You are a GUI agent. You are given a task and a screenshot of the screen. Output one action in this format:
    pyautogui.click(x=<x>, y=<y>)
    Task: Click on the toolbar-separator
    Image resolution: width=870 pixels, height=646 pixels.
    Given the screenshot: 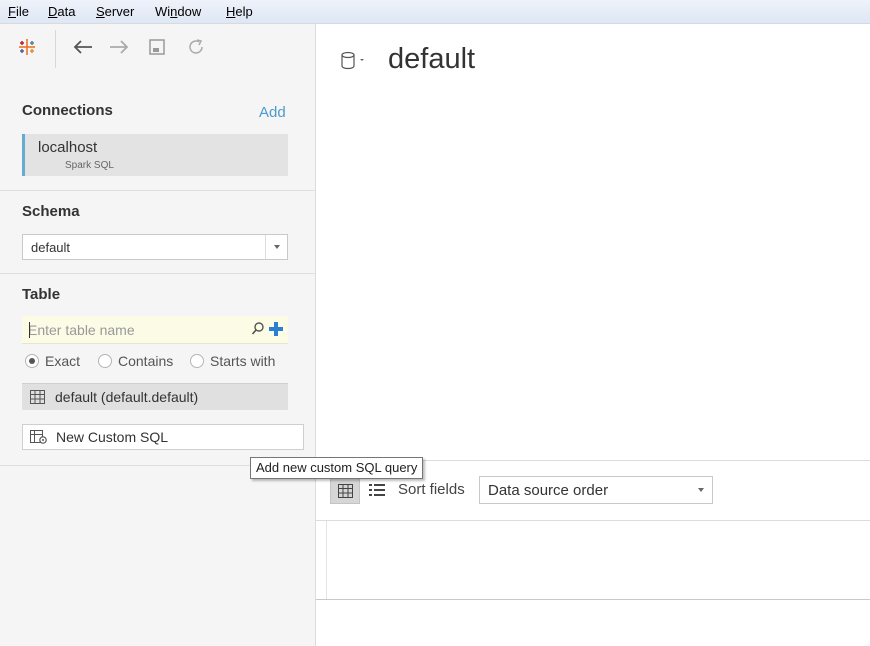 What is the action you would take?
    pyautogui.click(x=55, y=49)
    